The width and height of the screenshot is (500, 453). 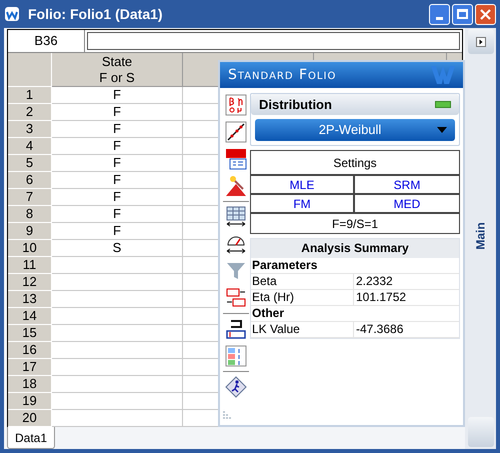 I want to click on failure-suspension-count: F=9/S=1, so click(x=355, y=224).